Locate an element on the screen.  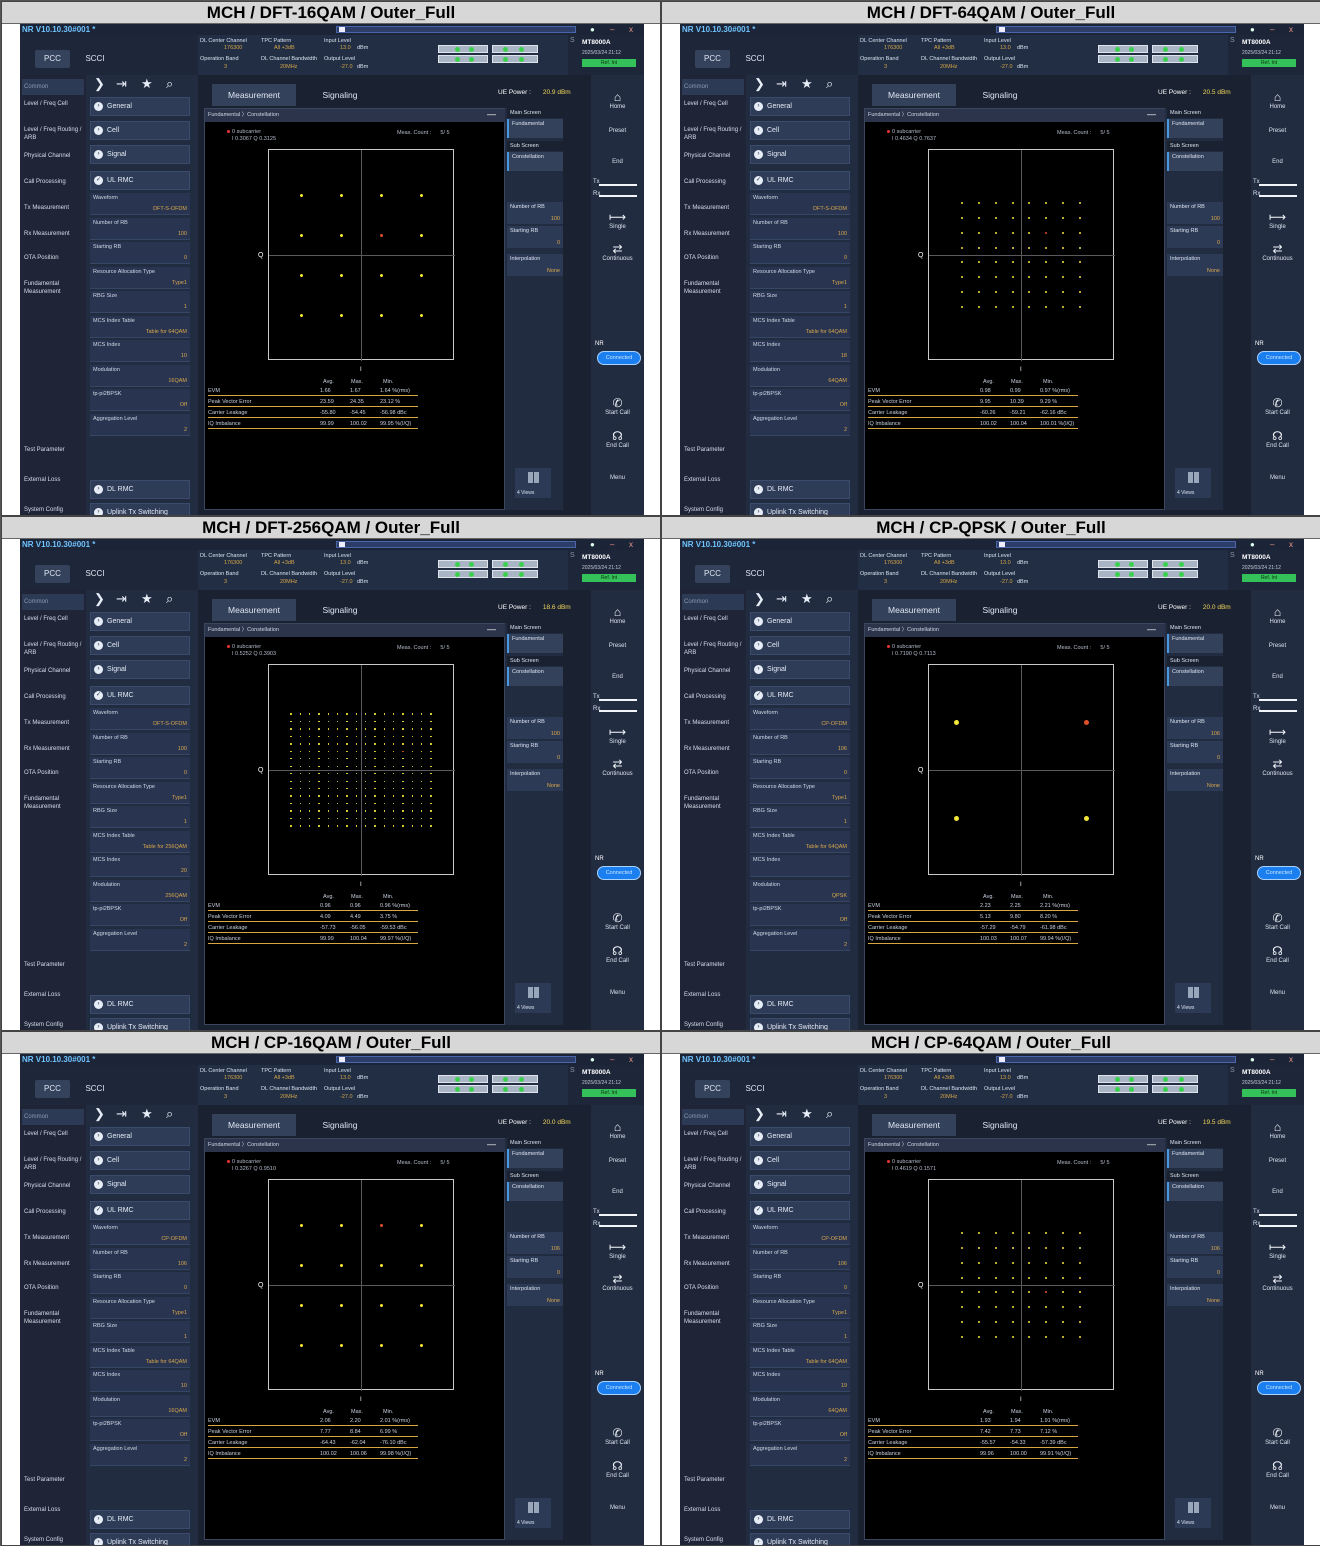
category-button: ✓ UL RMC is located at coordinates (140, 695).